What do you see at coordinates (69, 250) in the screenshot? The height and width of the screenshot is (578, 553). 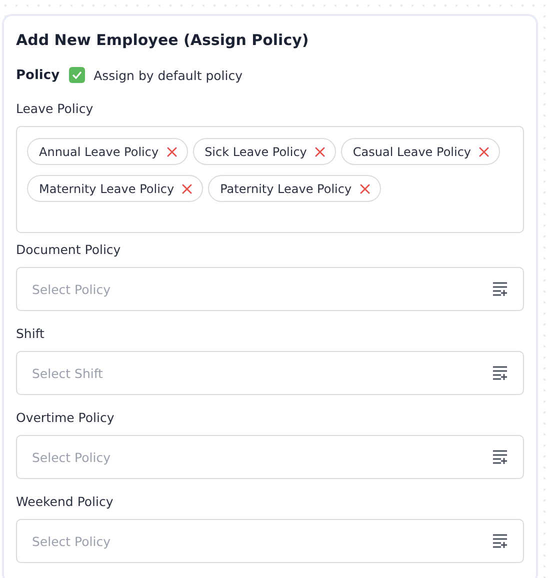 I see `field-label: Document Policy` at bounding box center [69, 250].